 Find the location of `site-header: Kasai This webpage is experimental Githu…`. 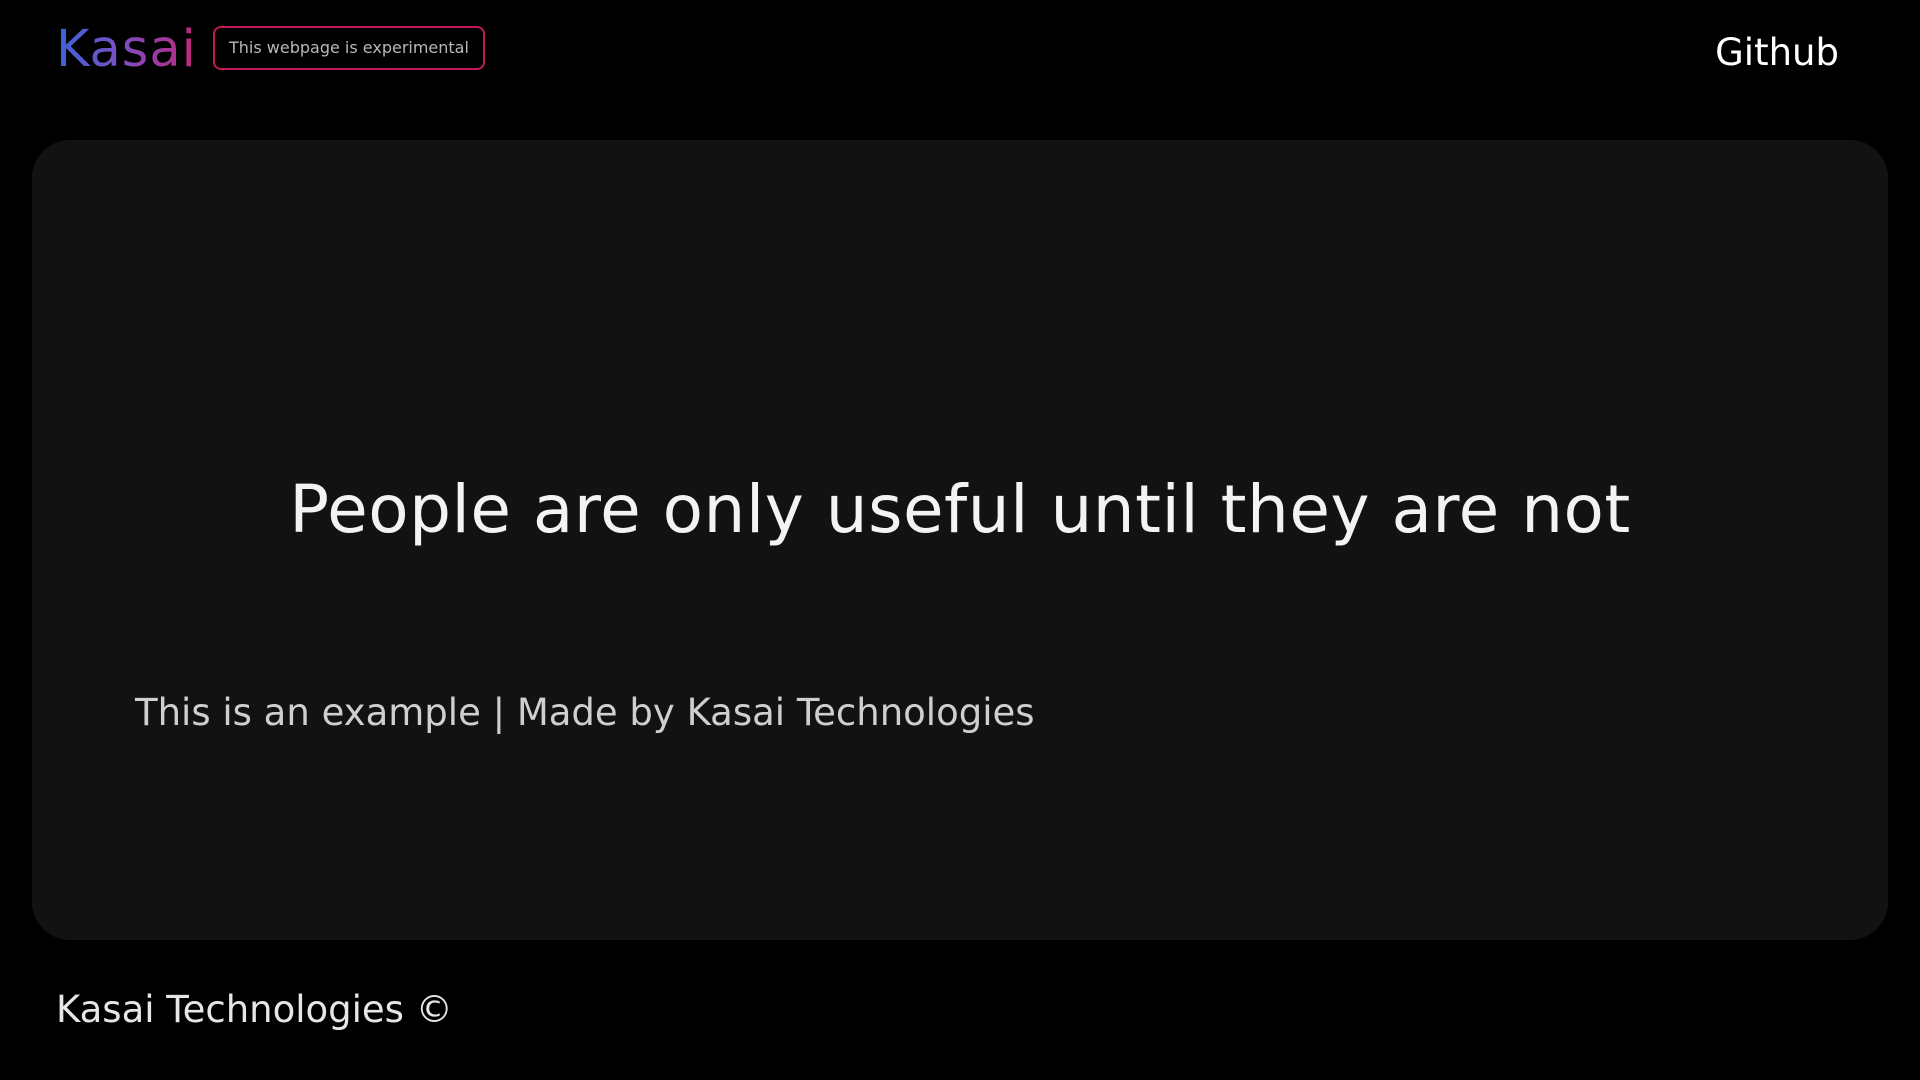

site-header: Kasai This webpage is experimental Githu… is located at coordinates (960, 50).